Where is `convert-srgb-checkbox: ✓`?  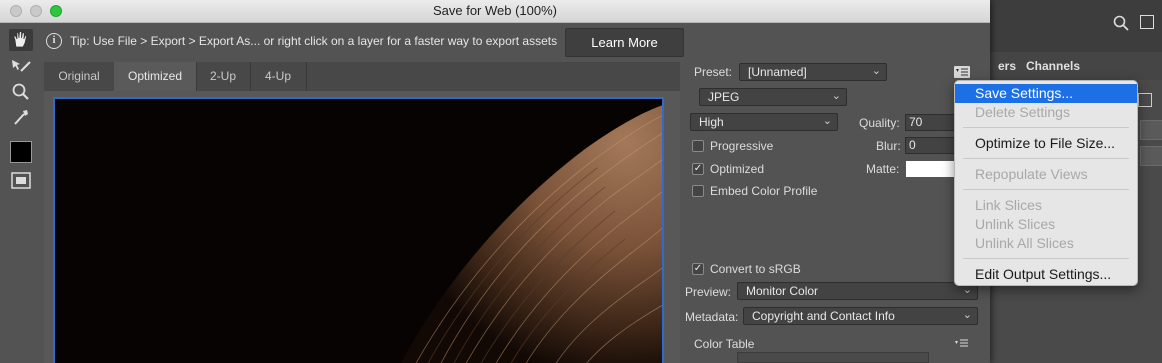 convert-srgb-checkbox: ✓ is located at coordinates (698, 269).